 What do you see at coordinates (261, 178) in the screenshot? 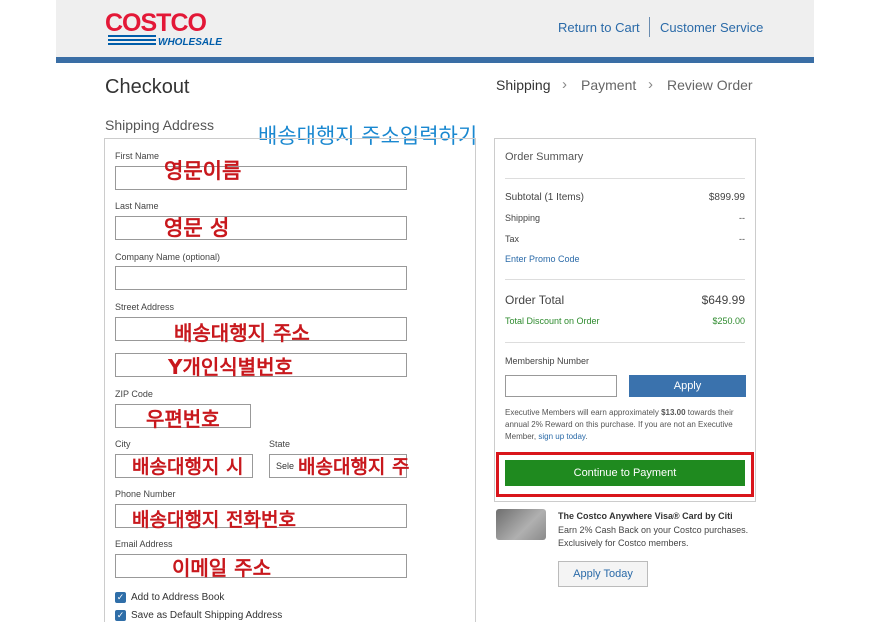
I see `first-name-input` at bounding box center [261, 178].